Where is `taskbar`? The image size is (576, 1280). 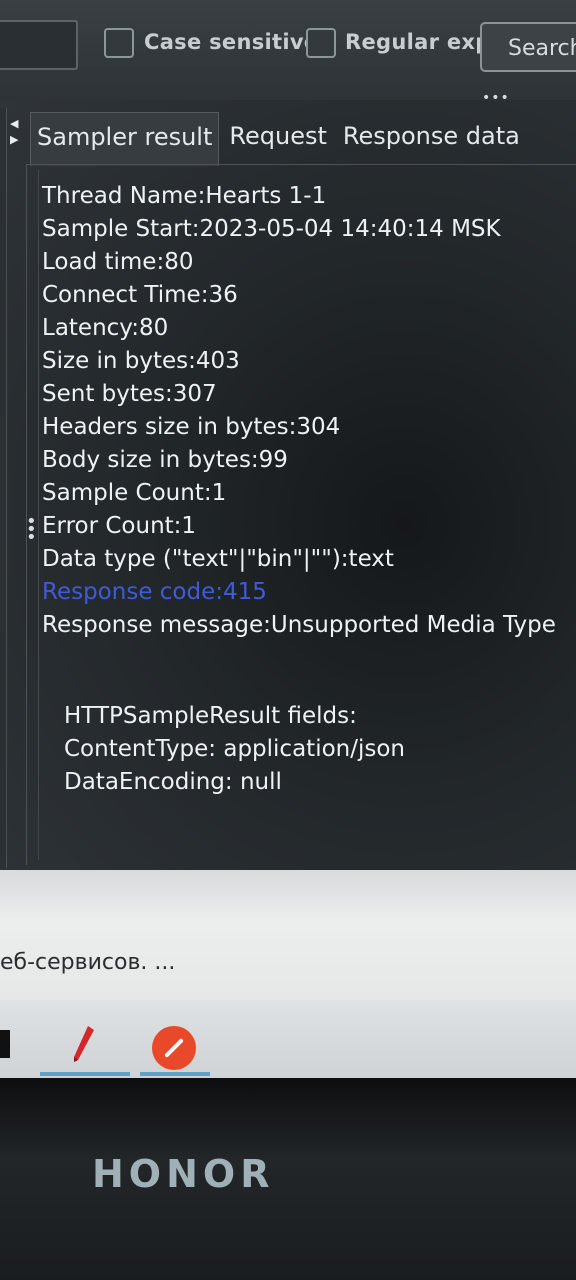
taskbar is located at coordinates (288, 1039).